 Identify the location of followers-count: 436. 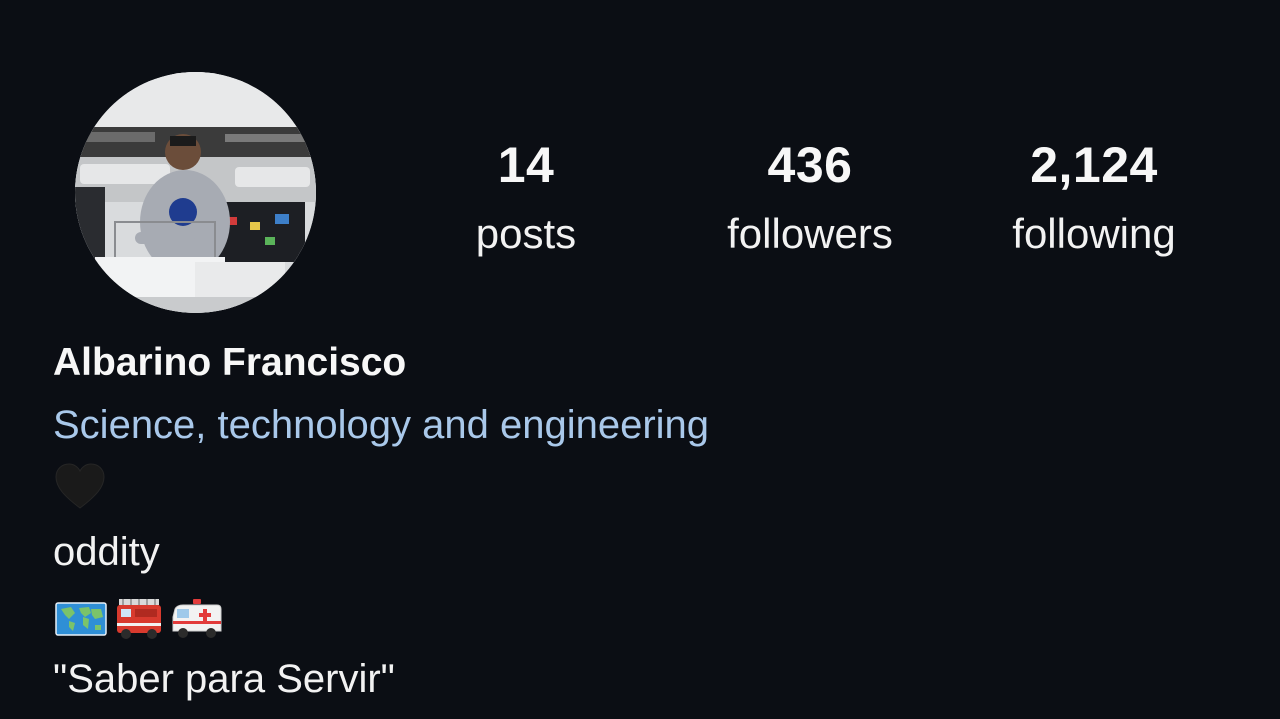
(810, 165).